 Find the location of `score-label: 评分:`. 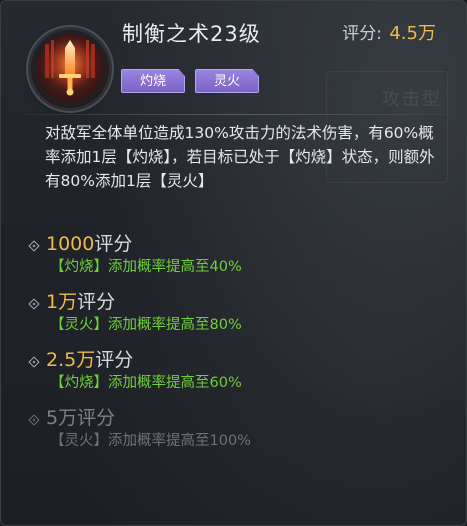

score-label: 评分: is located at coordinates (362, 34).